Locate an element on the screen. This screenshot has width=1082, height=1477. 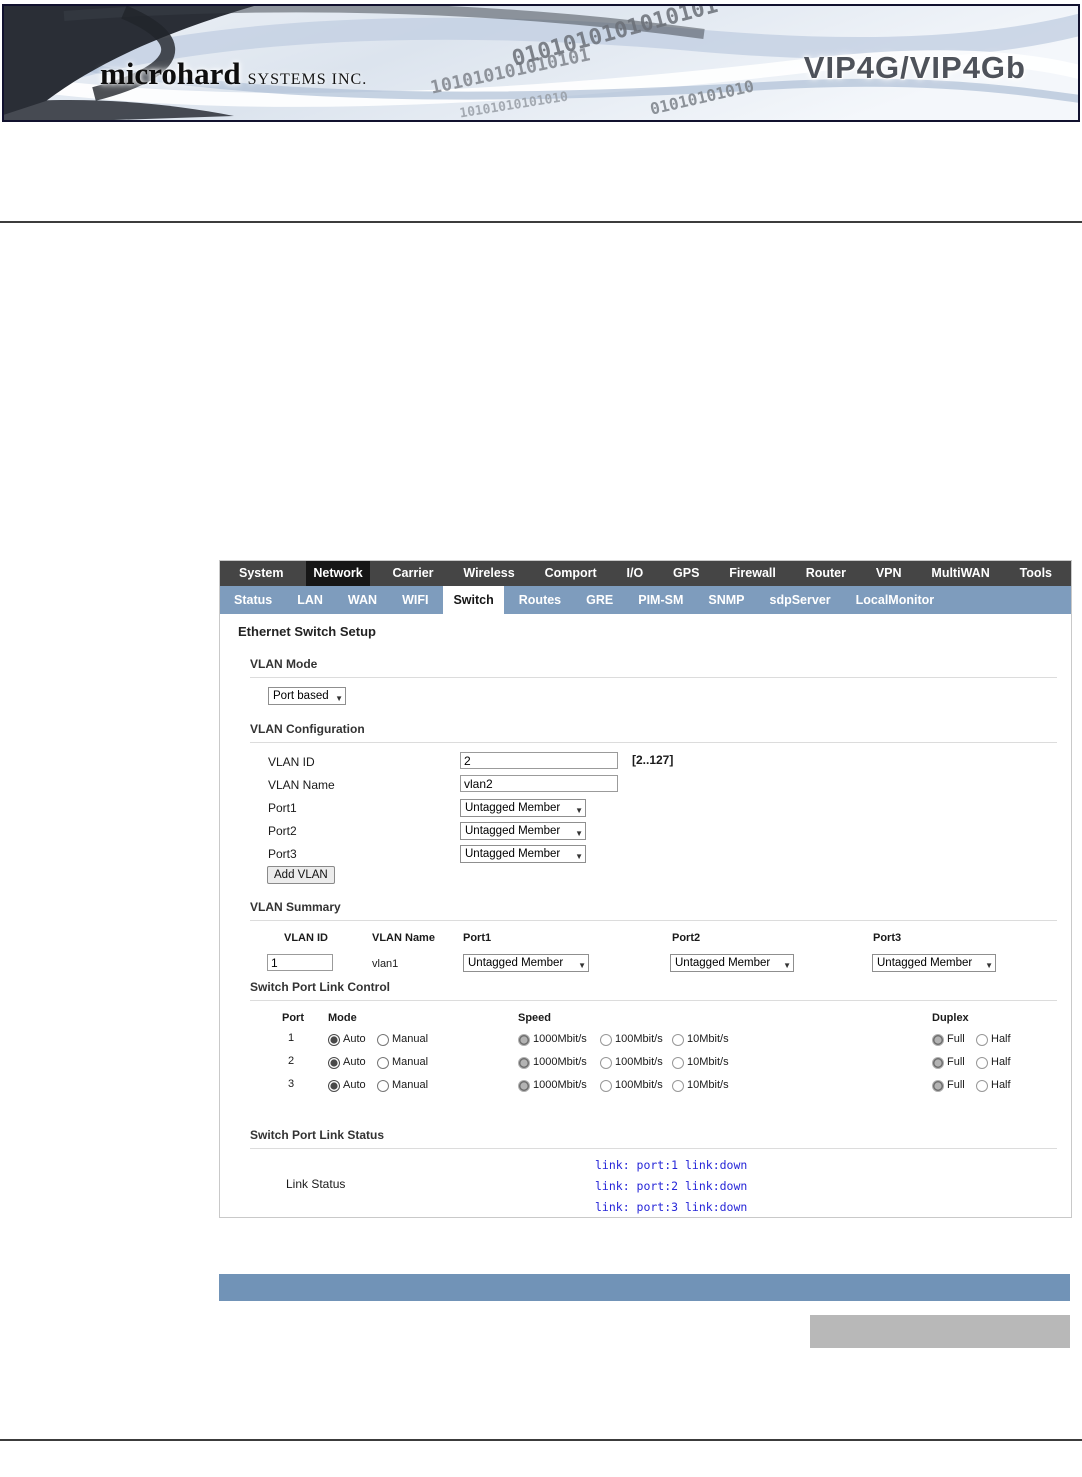
vlan-name-input is located at coordinates (539, 783).